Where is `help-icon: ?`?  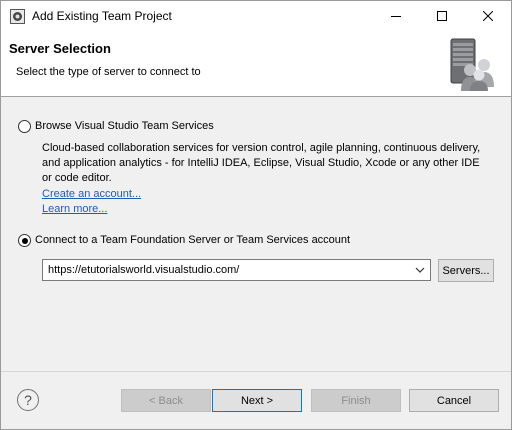 help-icon: ? is located at coordinates (28, 400).